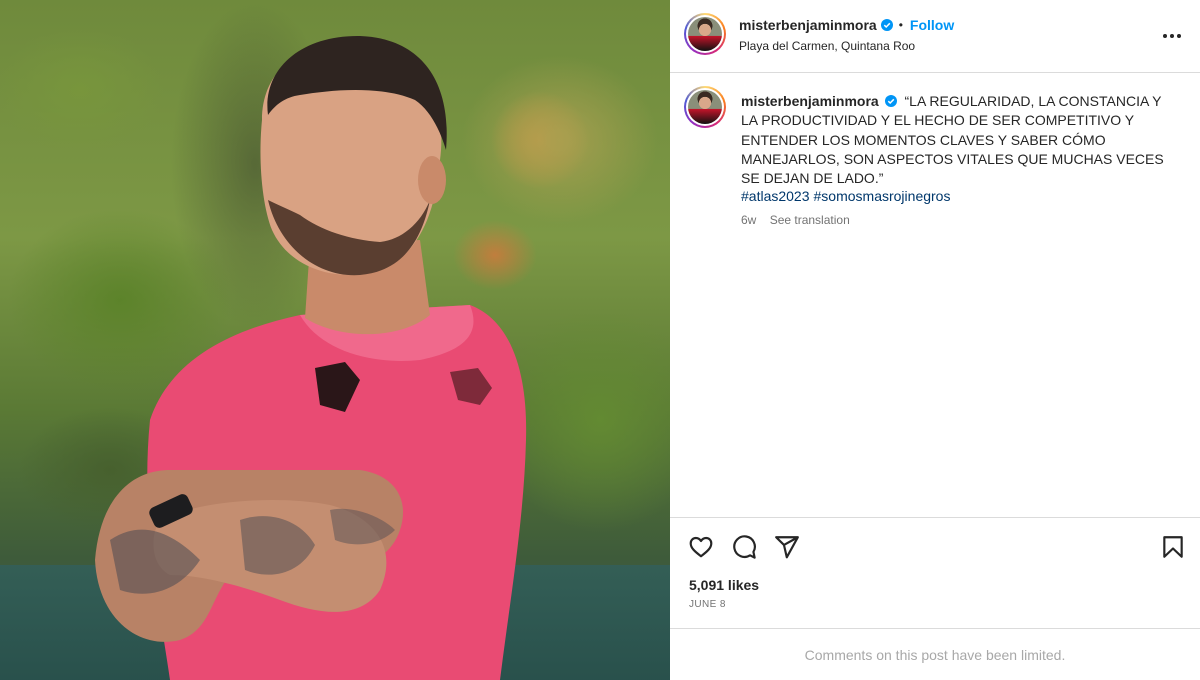  I want to click on comments-limited-text: Comments on this post have been limited., so click(935, 654).